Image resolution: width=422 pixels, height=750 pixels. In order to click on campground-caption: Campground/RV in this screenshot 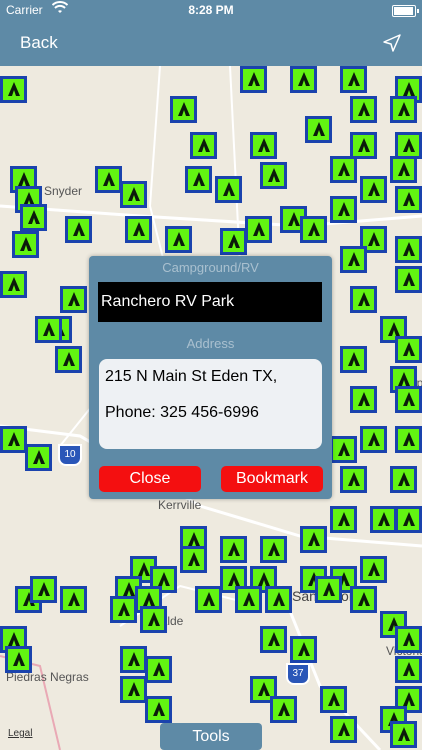, I will do `click(210, 267)`.